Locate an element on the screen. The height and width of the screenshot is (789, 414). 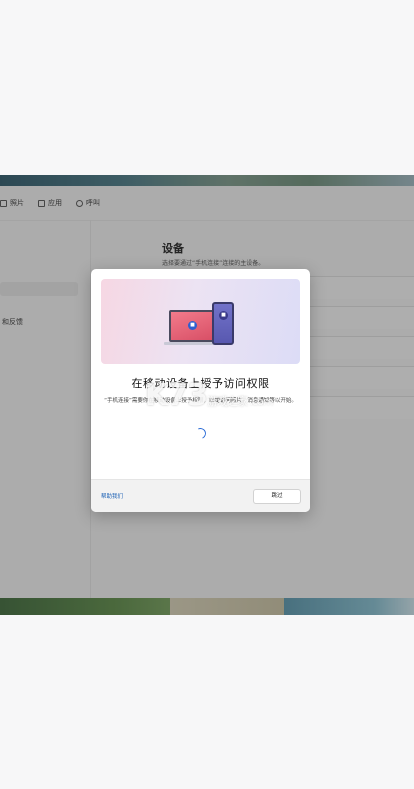
skip-button: 跳过 is located at coordinates (277, 496).